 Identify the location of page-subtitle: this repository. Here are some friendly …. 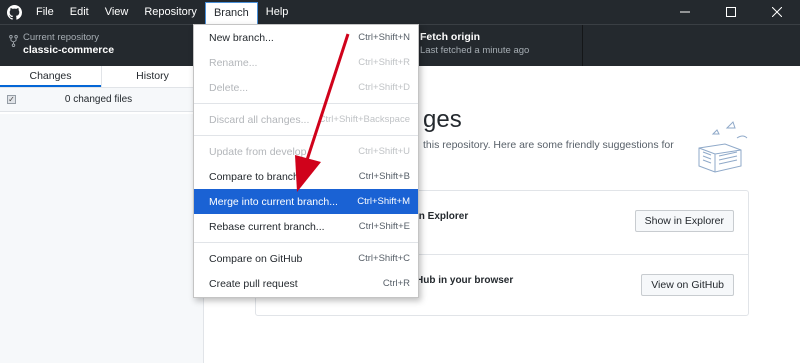
(548, 145).